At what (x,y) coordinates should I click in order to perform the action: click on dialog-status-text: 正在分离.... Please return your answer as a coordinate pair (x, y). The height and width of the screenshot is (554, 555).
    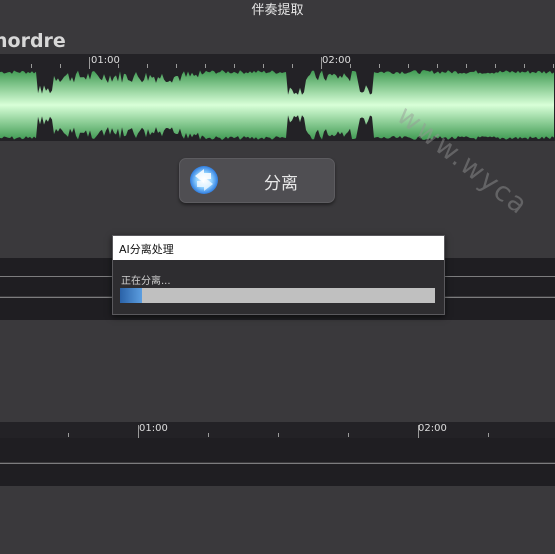
    Looking at the image, I should click on (146, 281).